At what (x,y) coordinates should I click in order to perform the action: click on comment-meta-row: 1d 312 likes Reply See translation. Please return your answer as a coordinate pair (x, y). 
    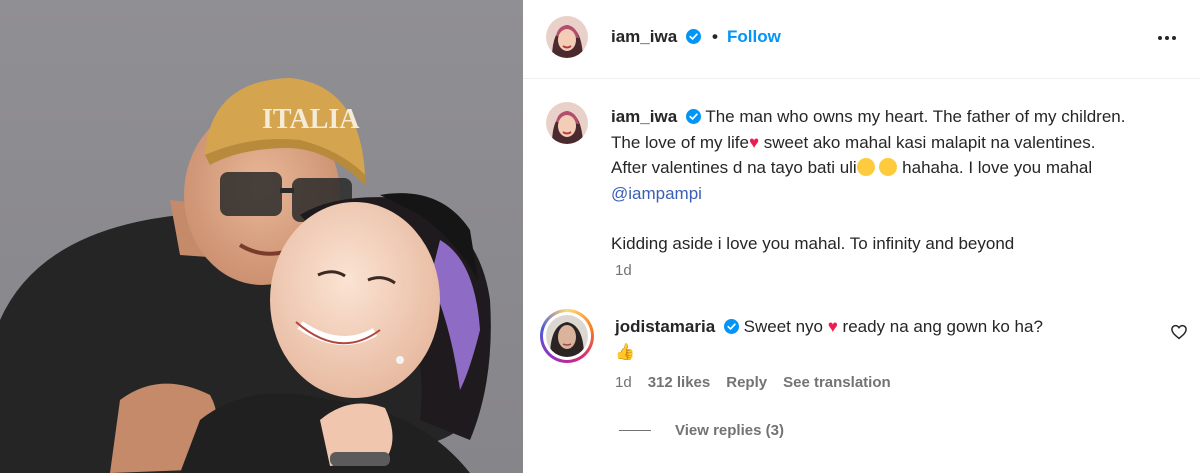
    Looking at the image, I should click on (753, 382).